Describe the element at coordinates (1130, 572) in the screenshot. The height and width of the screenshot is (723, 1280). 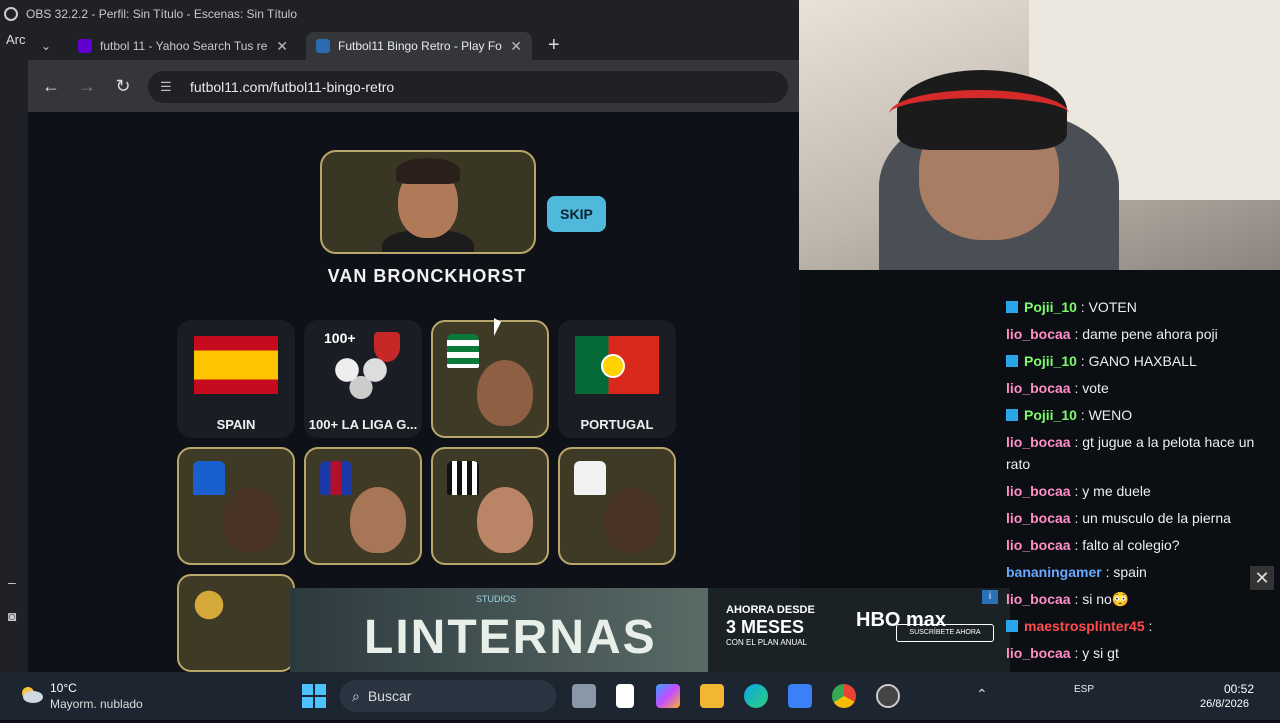
I see `chat-text: spain` at that location.